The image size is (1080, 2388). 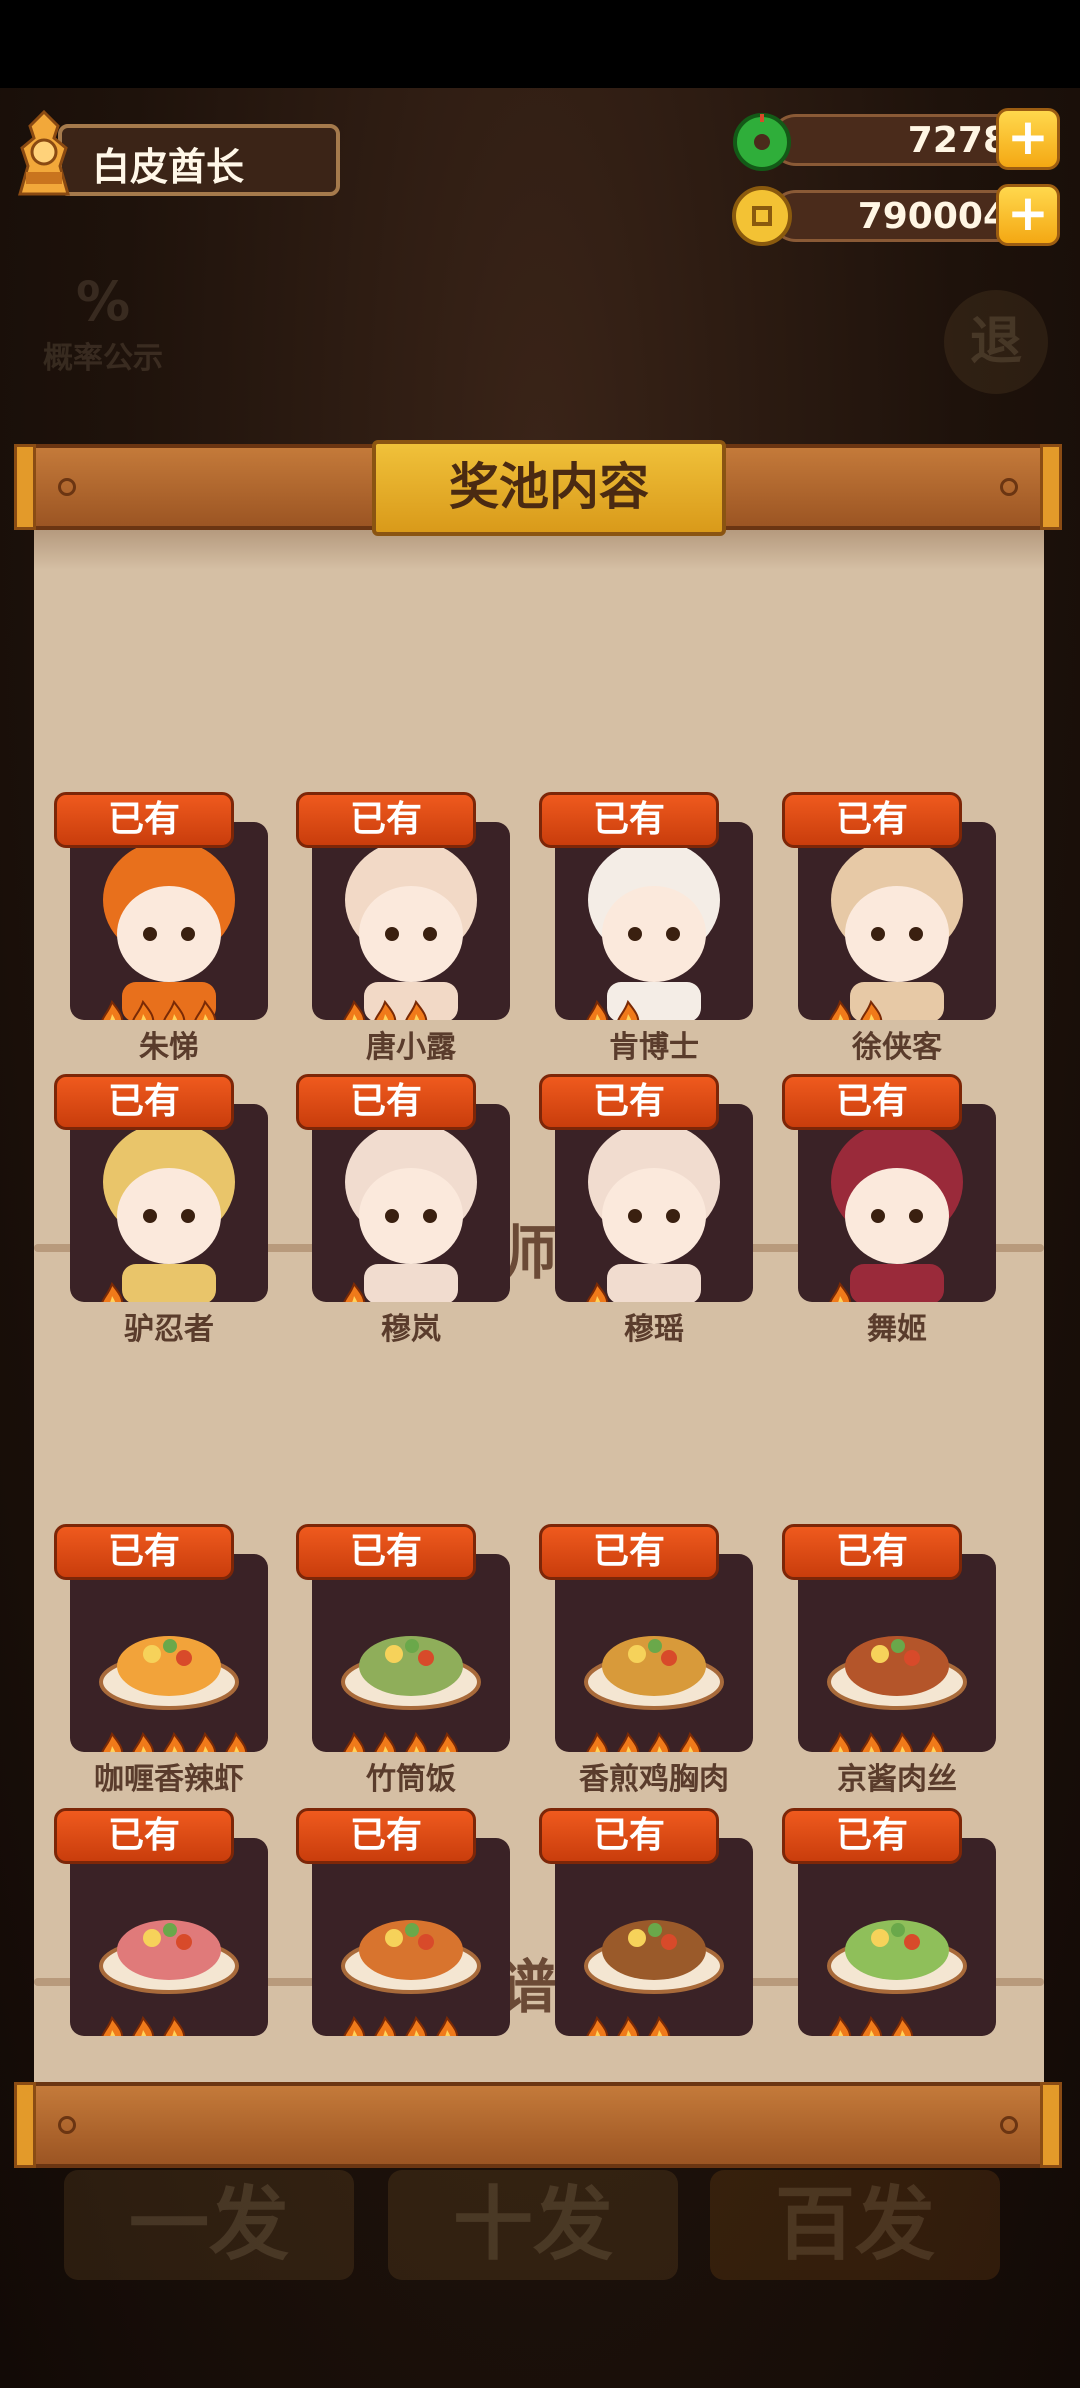 I want to click on chef-card: 已有 徐侠客, so click(x=892, y=928).